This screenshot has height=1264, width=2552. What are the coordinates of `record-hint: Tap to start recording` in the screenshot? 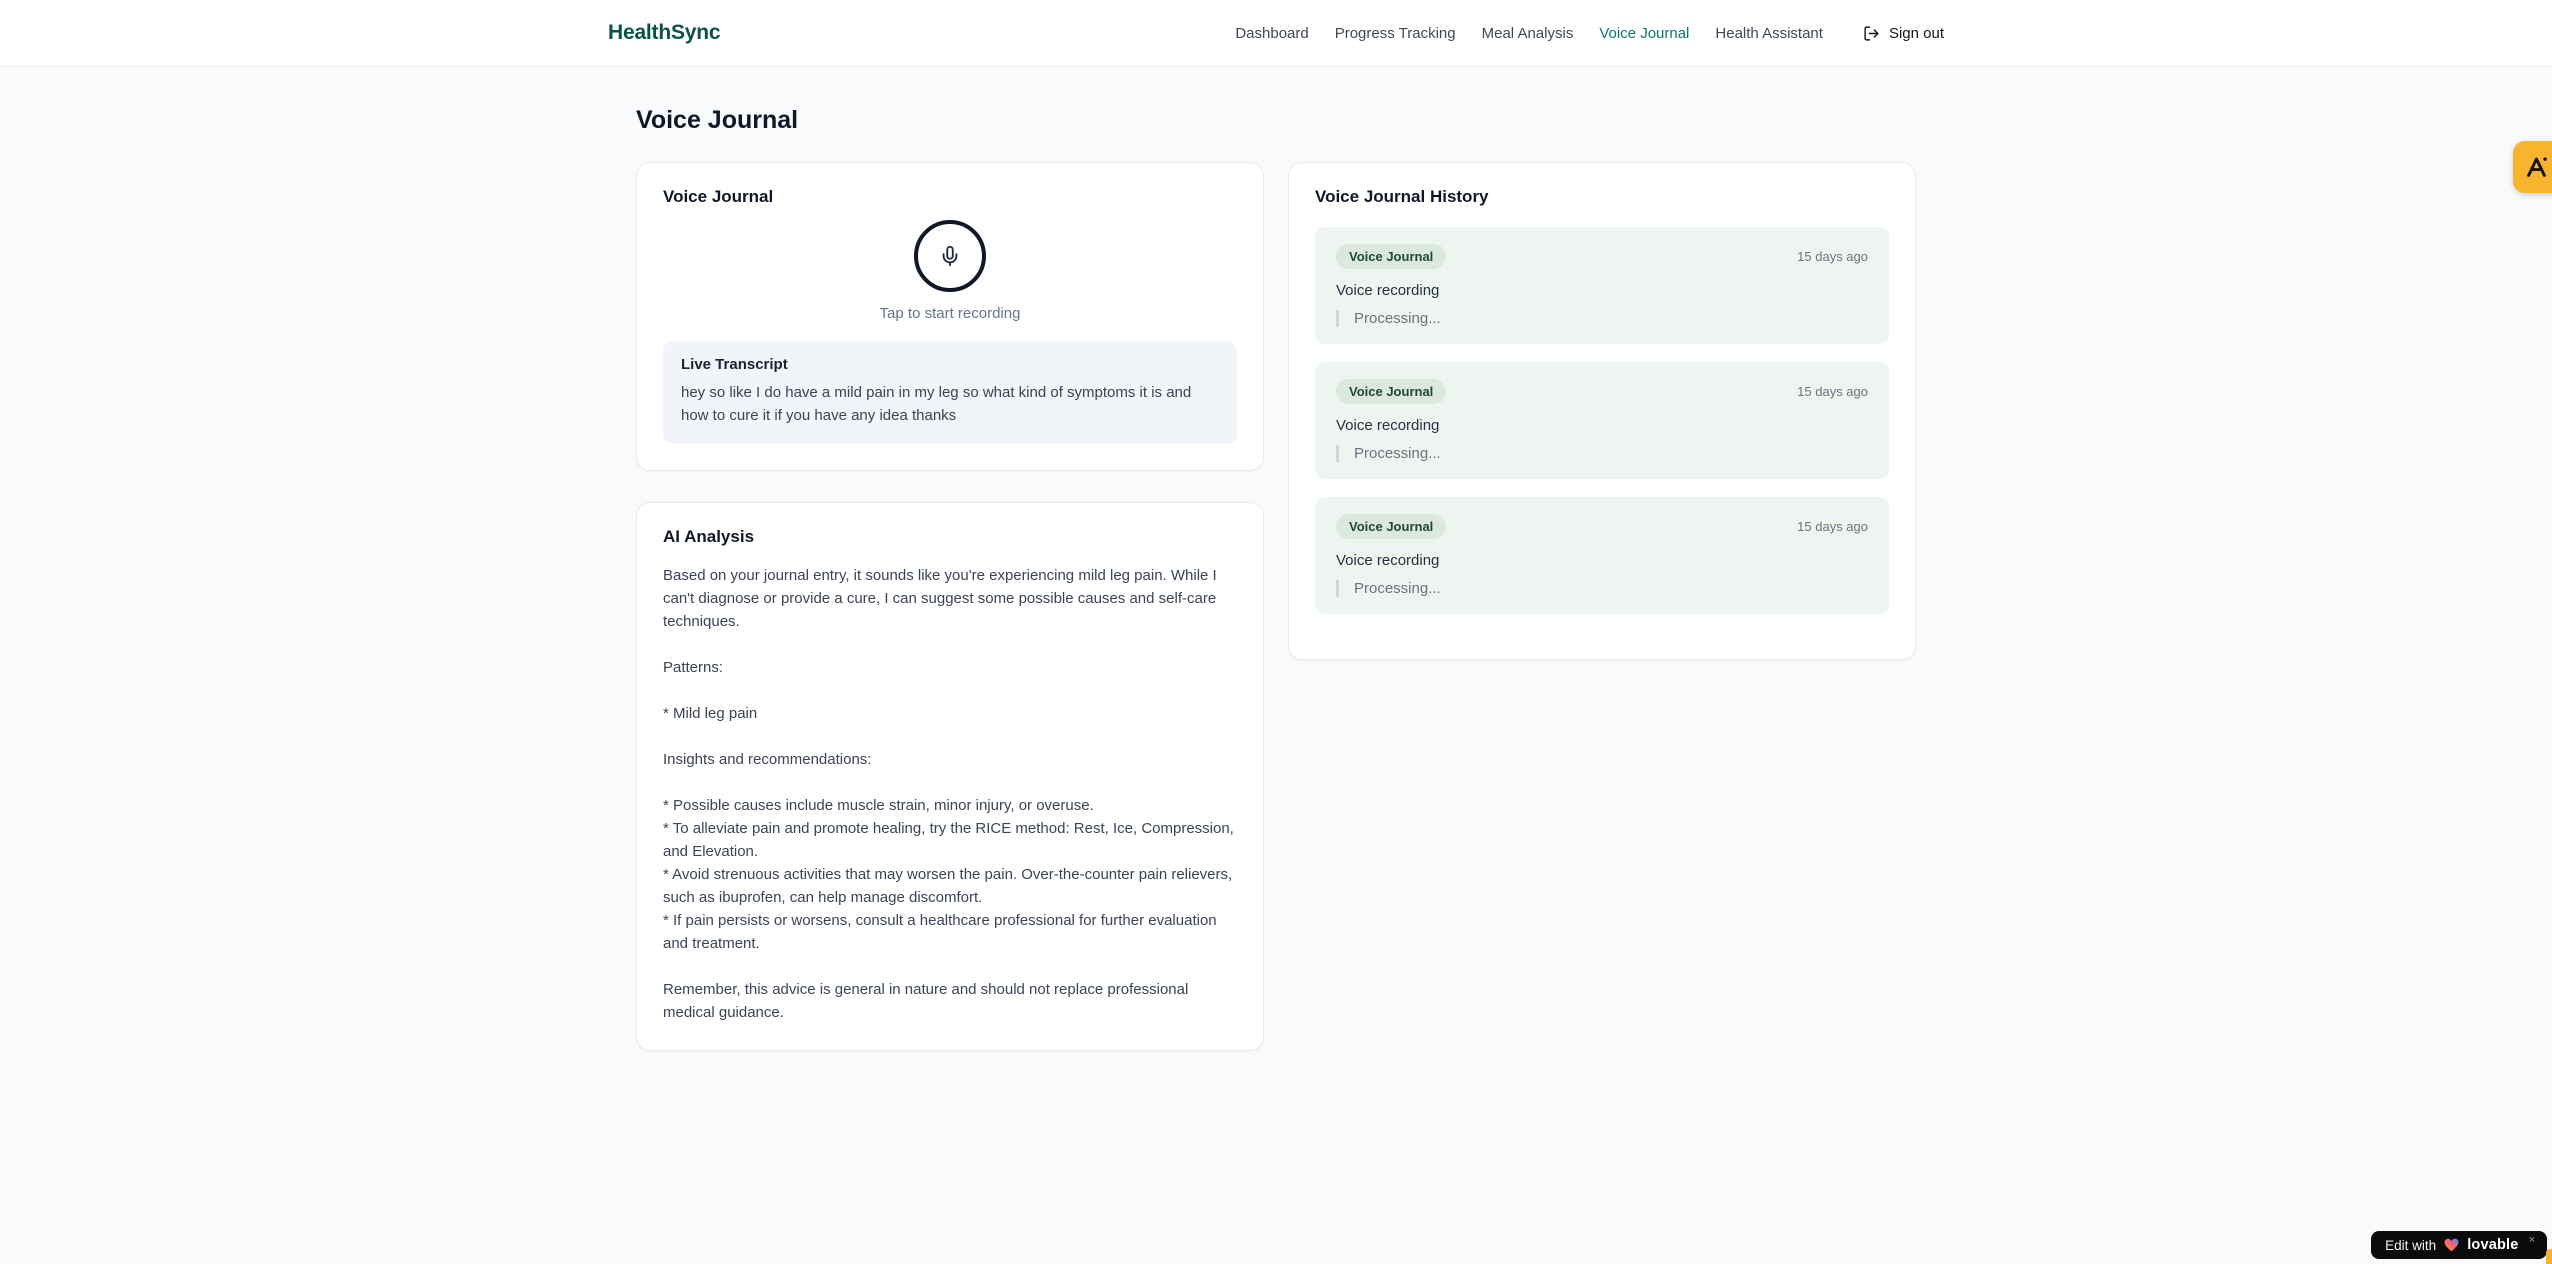 It's located at (950, 313).